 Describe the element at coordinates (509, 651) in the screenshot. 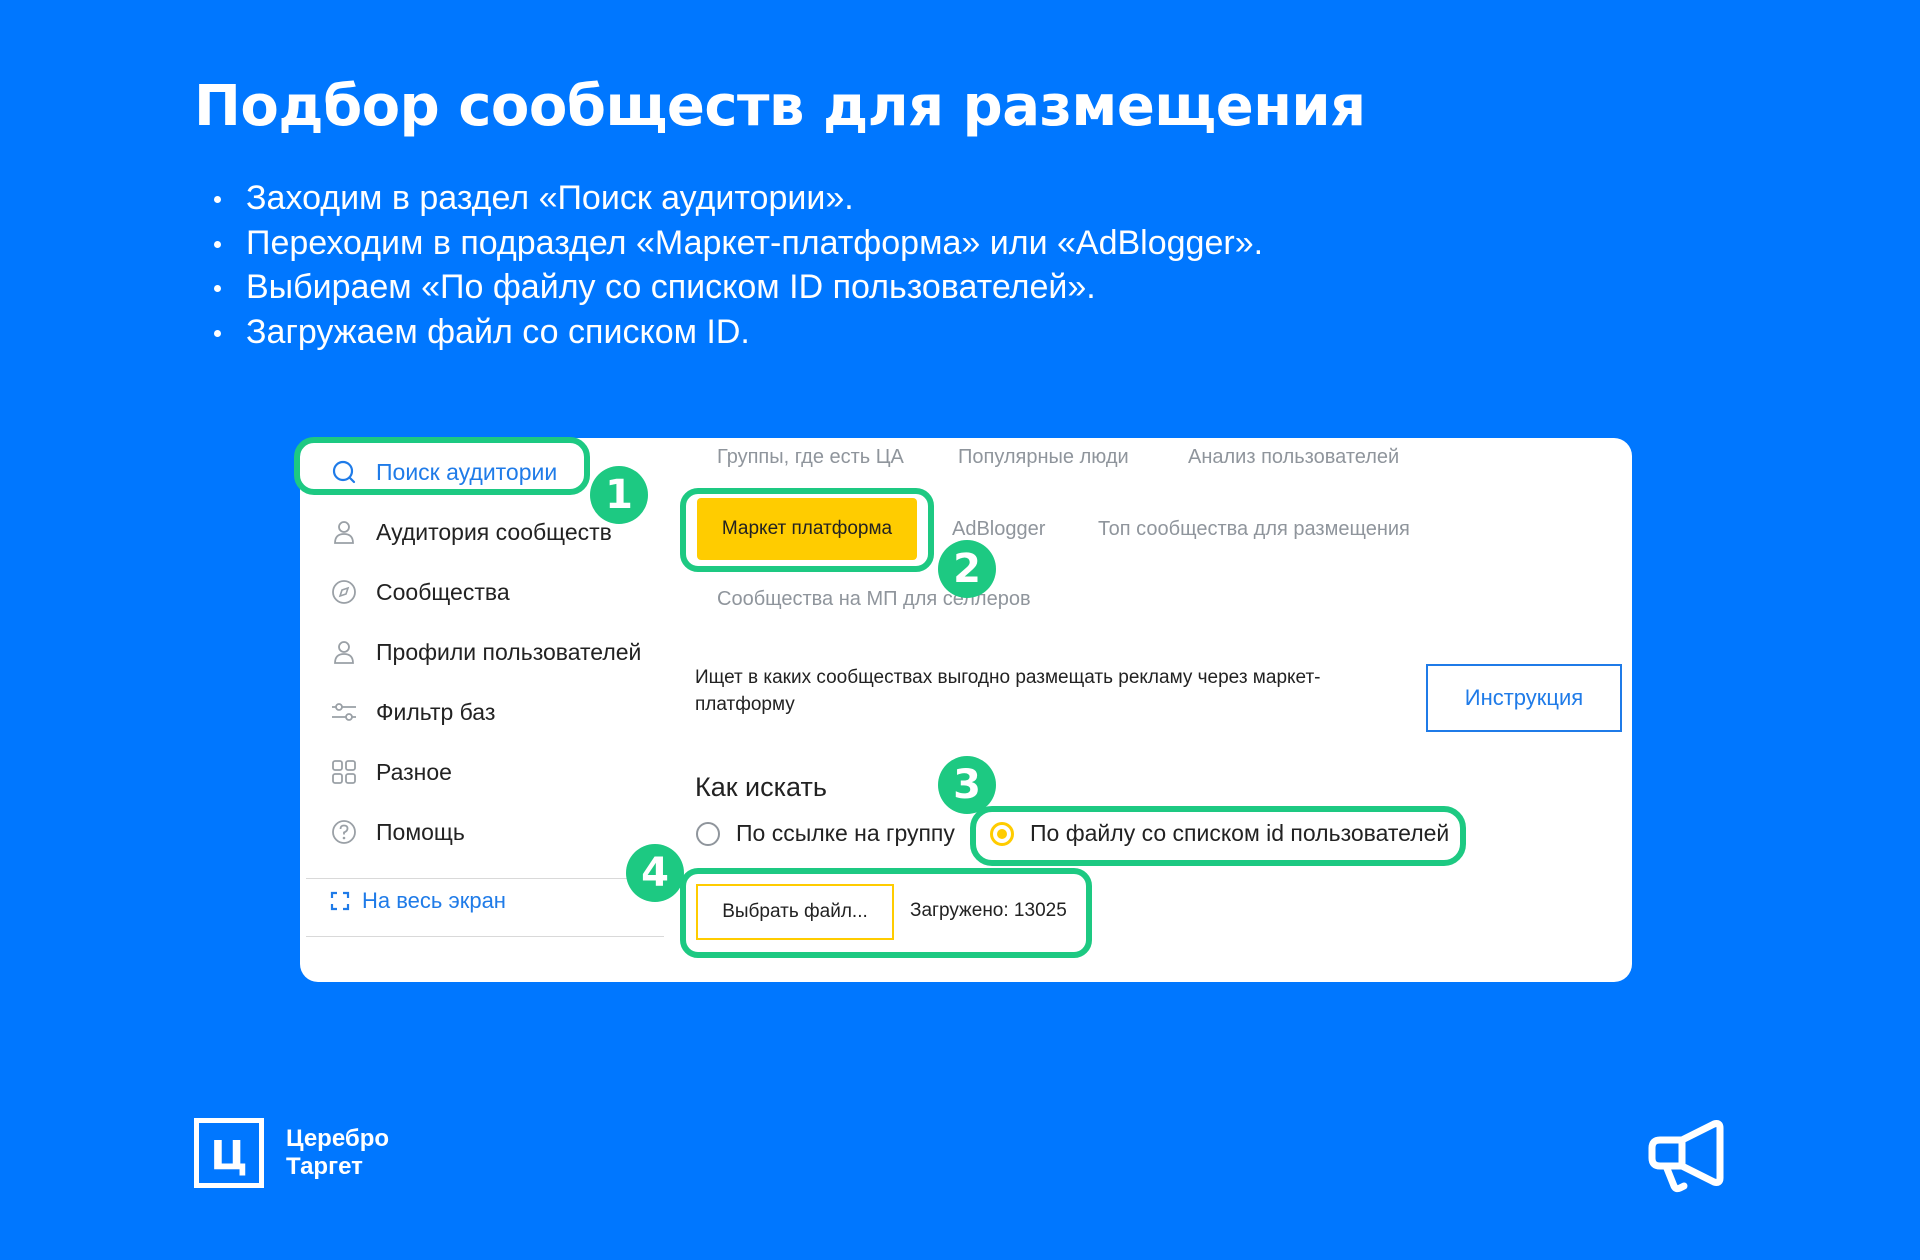

I see `sidebar-item-label: Профили пользователей` at that location.